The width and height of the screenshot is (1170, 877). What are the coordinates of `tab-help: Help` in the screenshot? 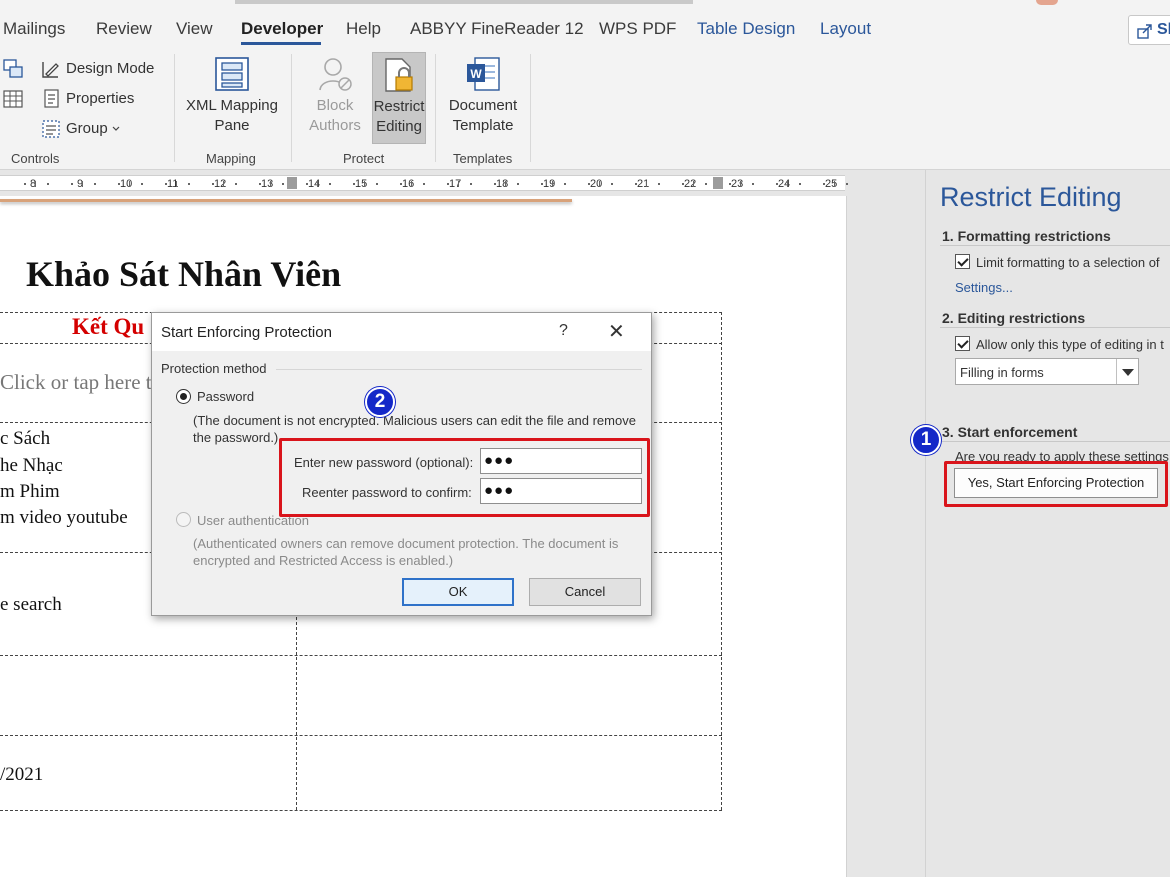 It's located at (363, 29).